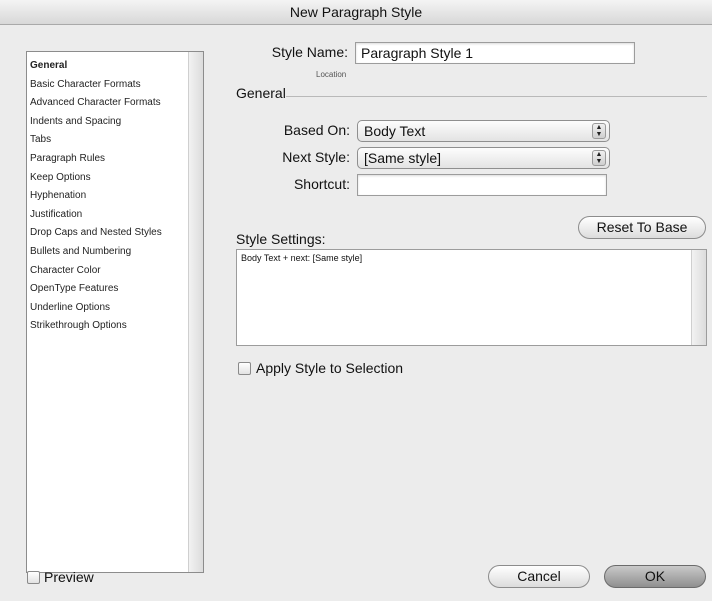  I want to click on reset-to-base-button: Reset To Base, so click(642, 227).